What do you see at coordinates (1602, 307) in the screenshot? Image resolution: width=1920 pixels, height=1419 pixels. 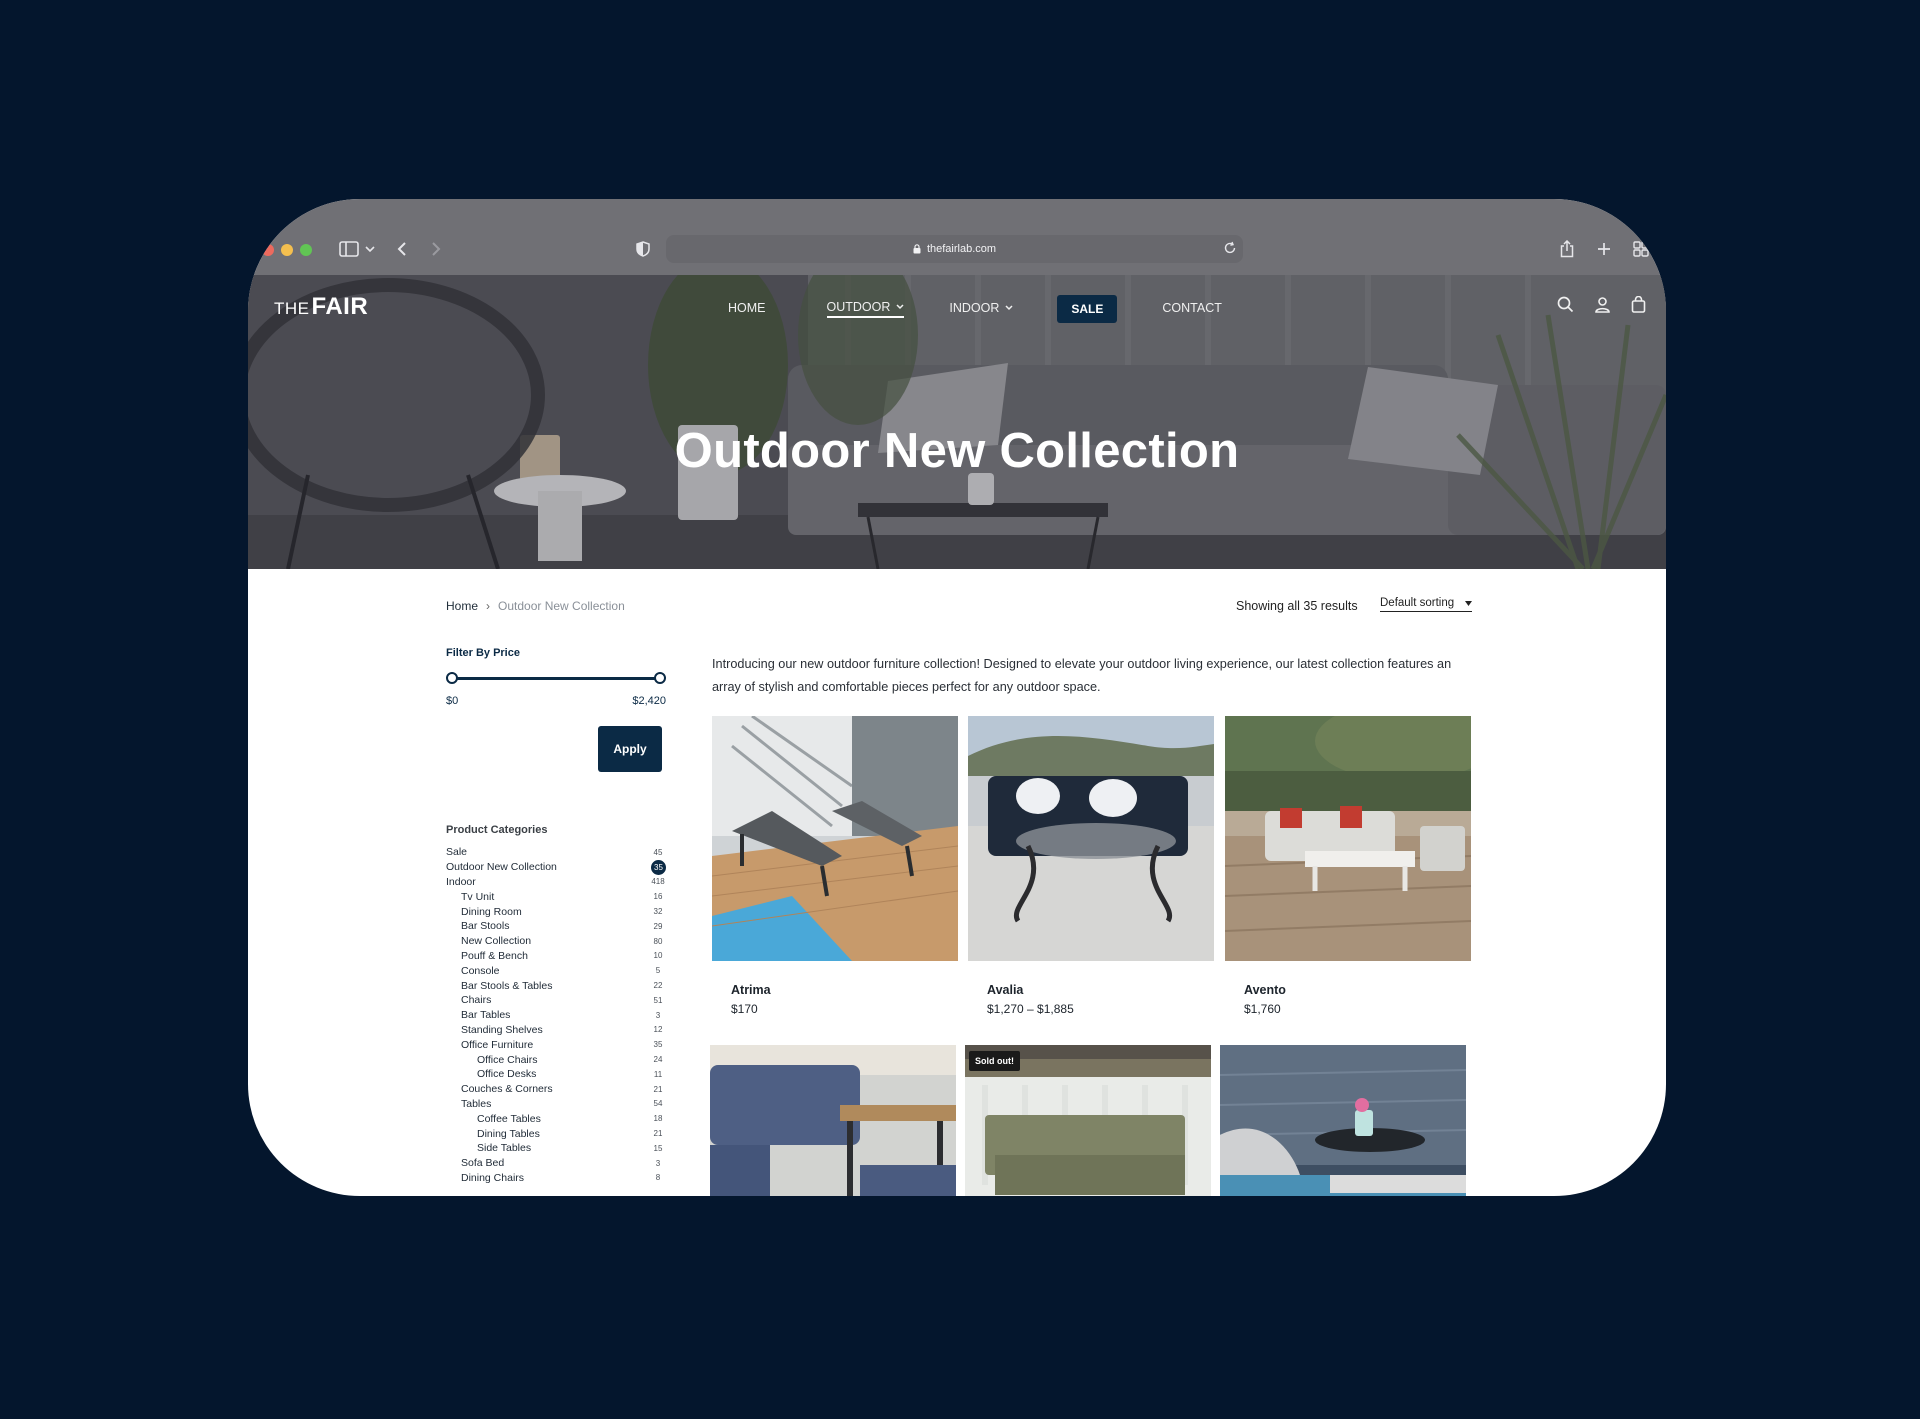 I see `account-icon` at bounding box center [1602, 307].